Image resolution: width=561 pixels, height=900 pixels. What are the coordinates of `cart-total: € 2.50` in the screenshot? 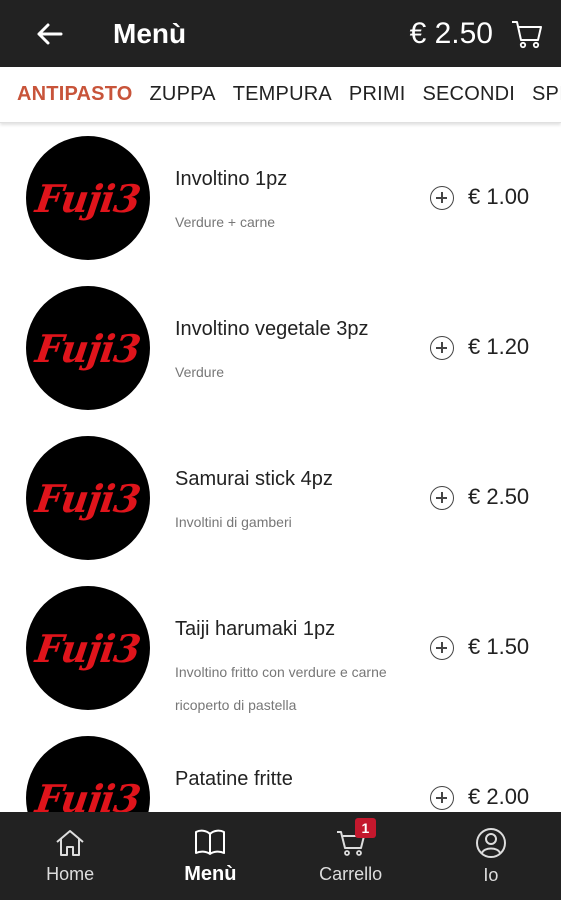 It's located at (451, 33).